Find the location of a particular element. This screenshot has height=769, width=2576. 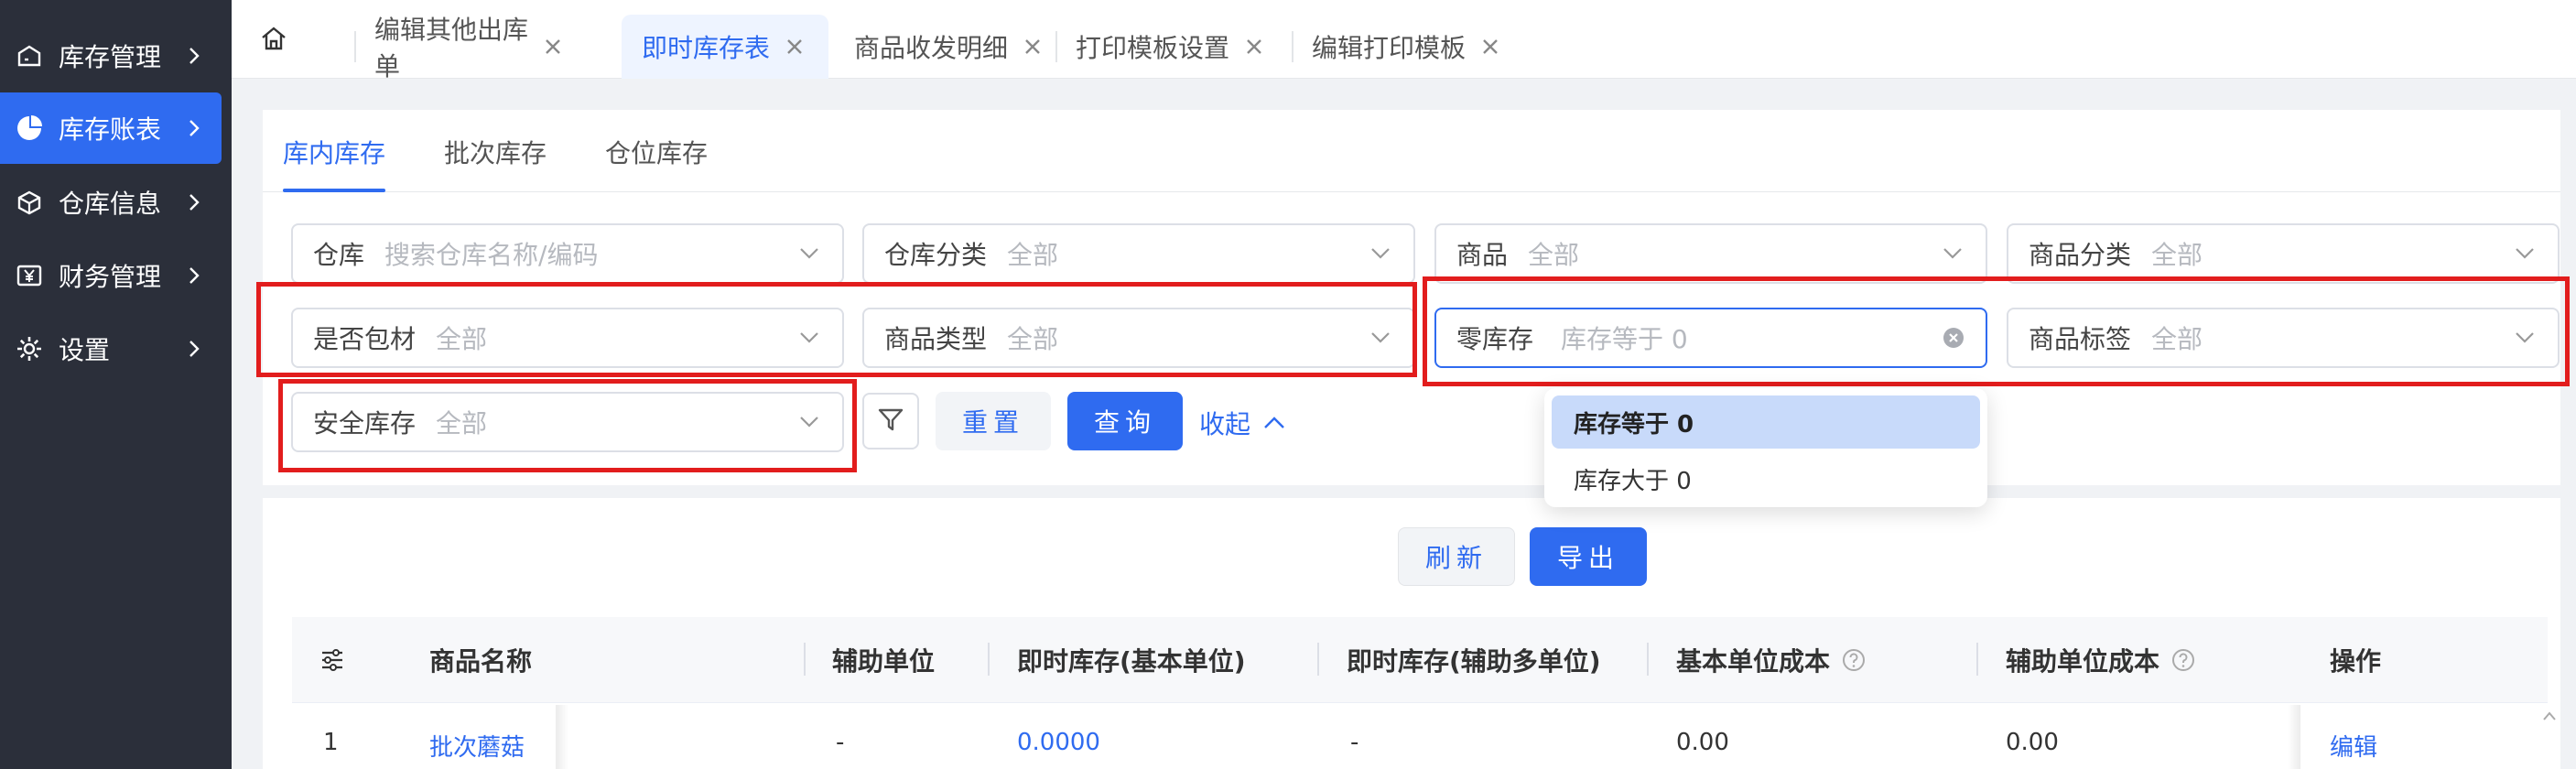

subtab-batch-stock: 批次库存 is located at coordinates (496, 152).